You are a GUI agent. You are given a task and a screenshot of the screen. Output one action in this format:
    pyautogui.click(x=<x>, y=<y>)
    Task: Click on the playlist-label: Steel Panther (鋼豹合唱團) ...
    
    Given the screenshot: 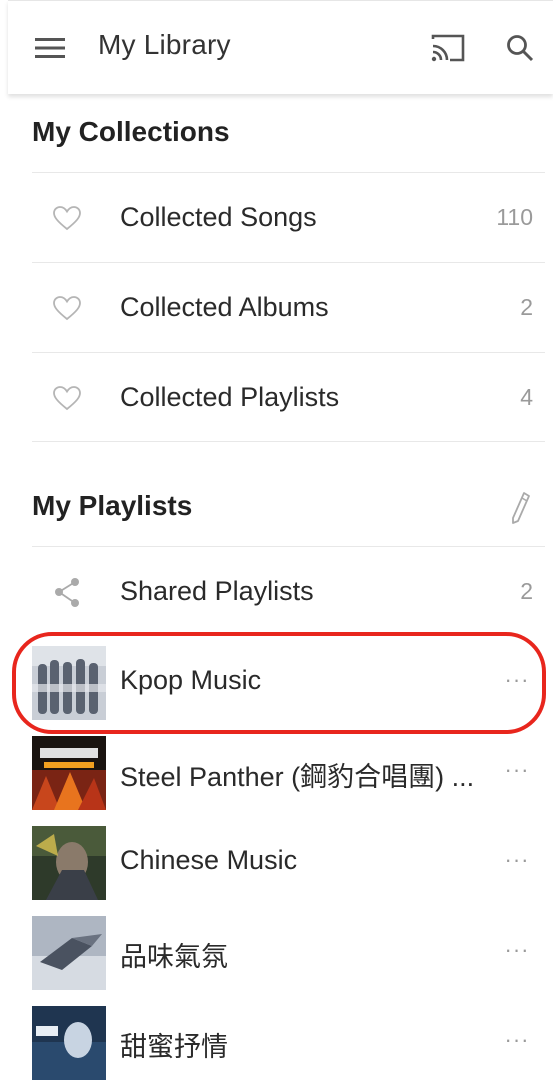 What is the action you would take?
    pyautogui.click(x=297, y=777)
    